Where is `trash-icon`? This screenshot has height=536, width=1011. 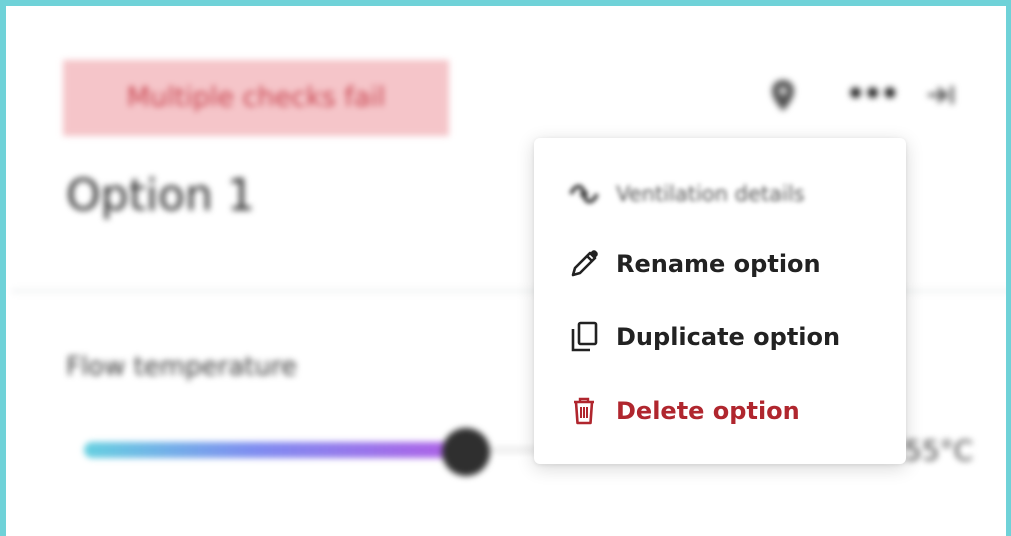 trash-icon is located at coordinates (584, 411).